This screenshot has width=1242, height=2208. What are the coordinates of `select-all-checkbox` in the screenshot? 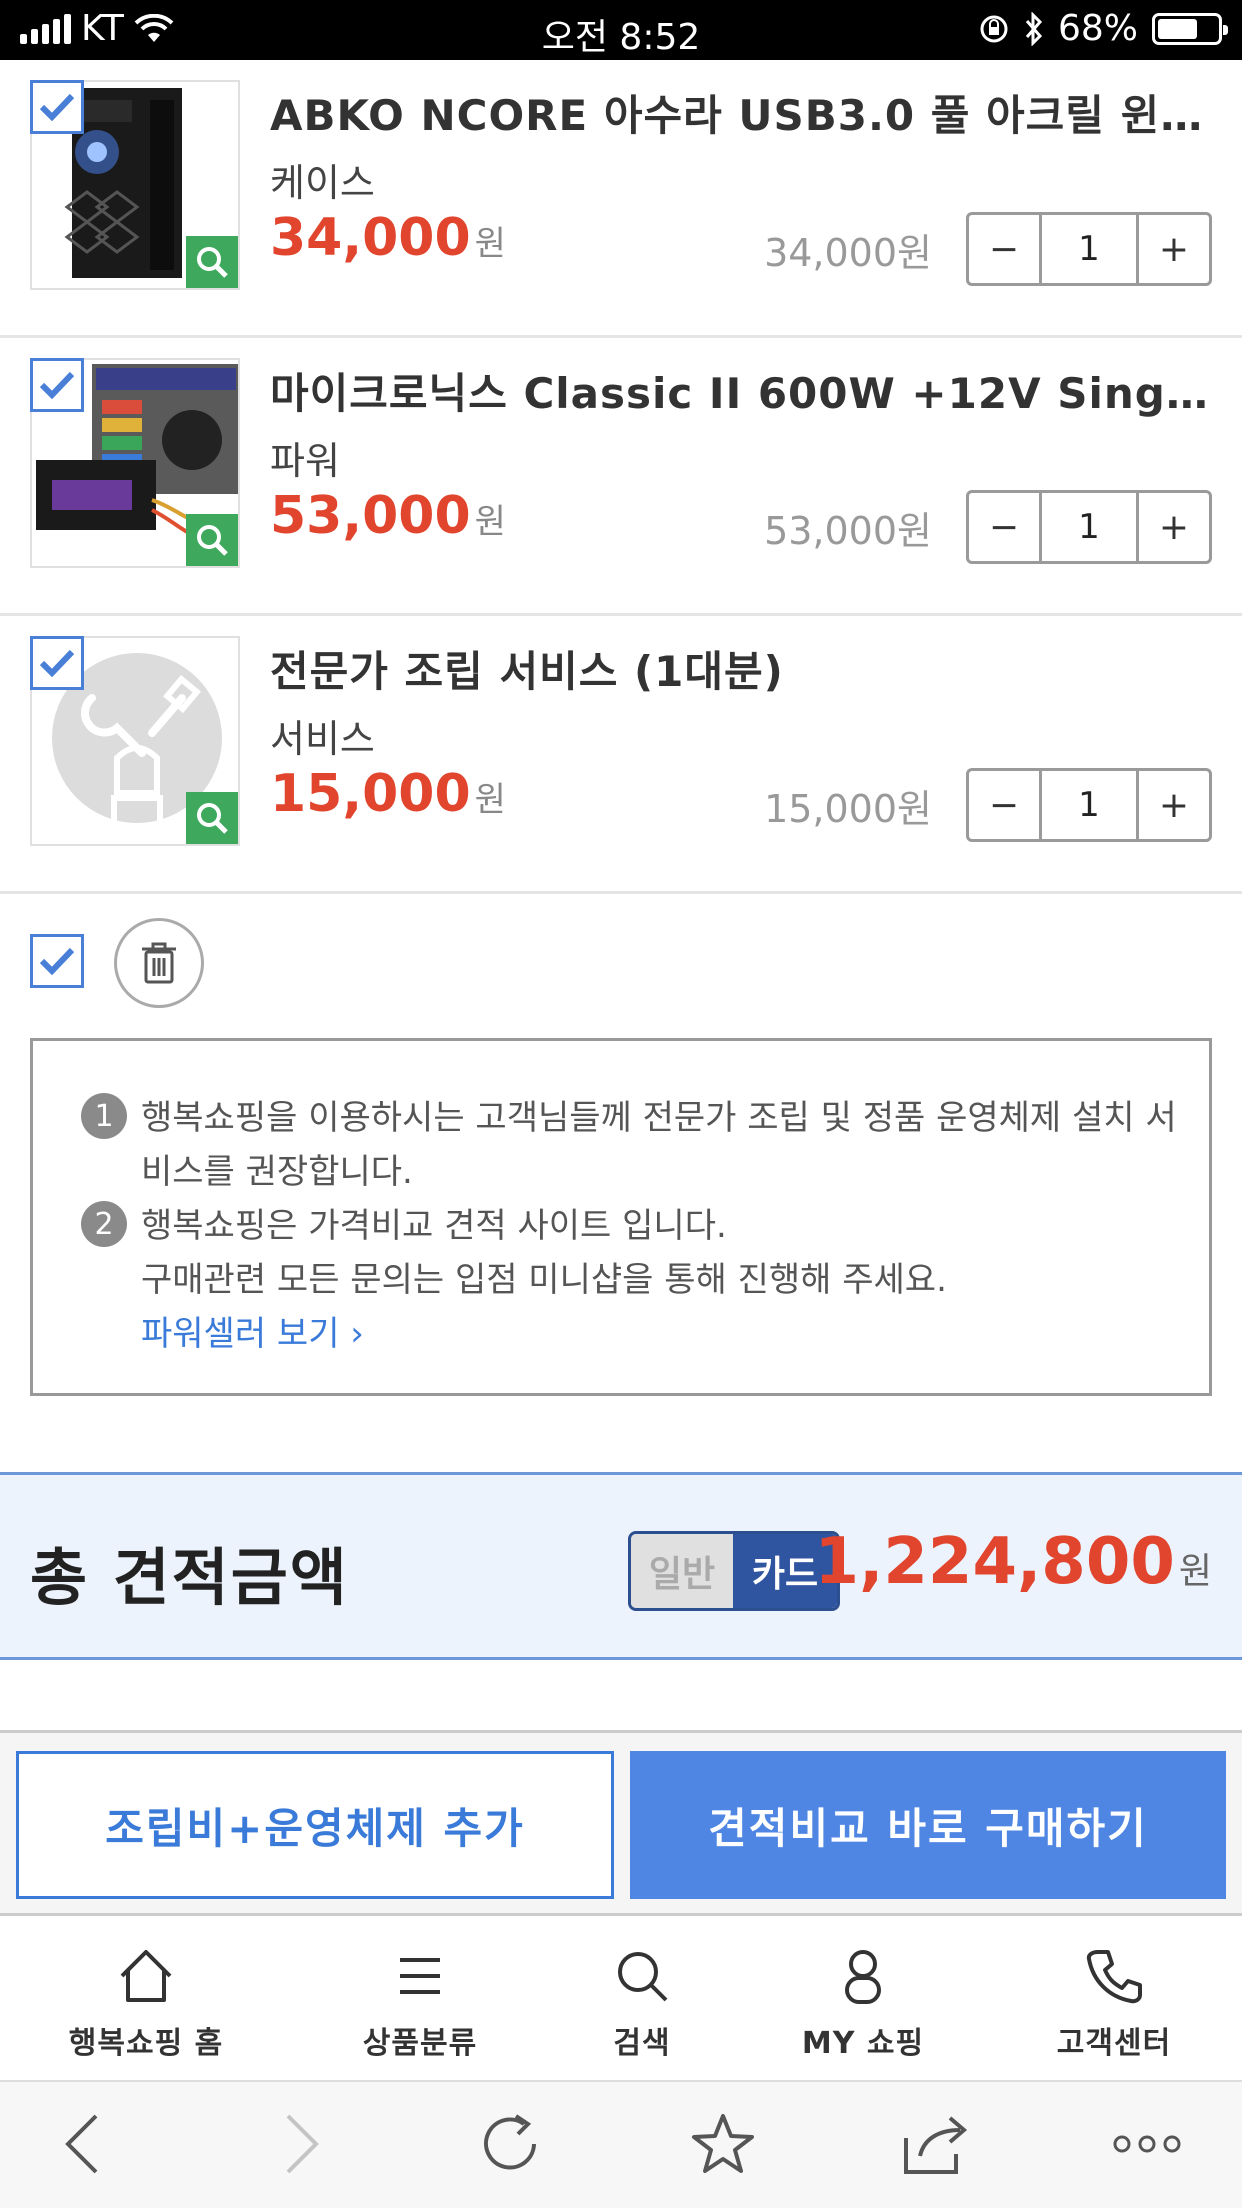 It's located at (57, 961).